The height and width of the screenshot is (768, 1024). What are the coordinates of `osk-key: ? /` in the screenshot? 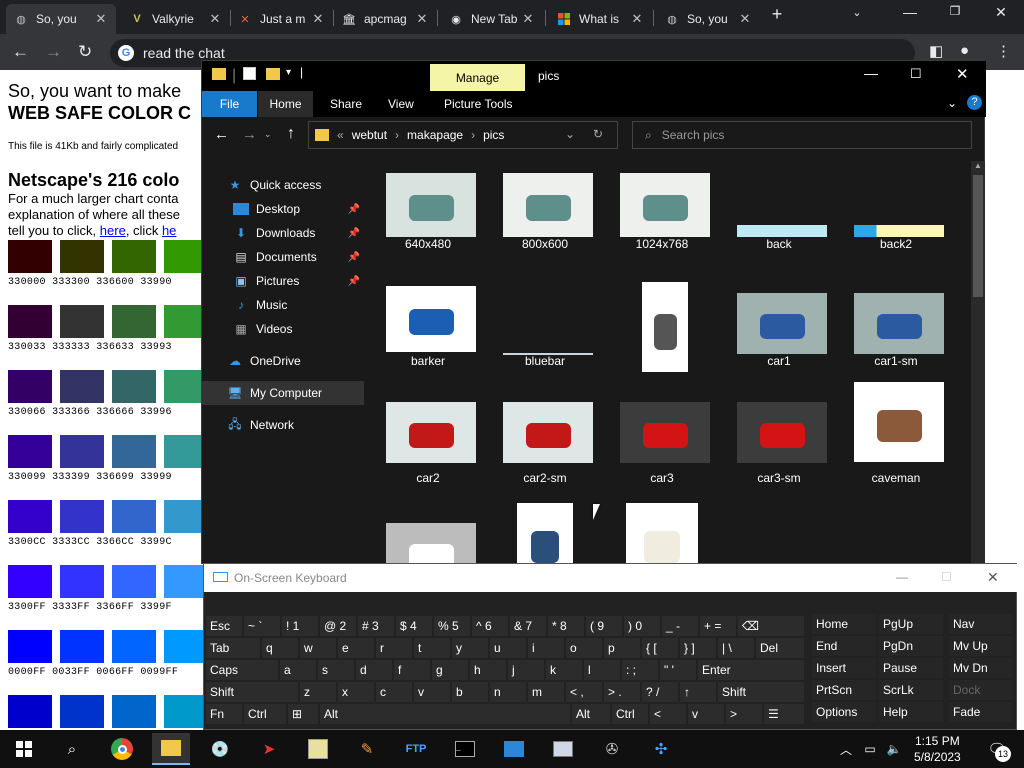 It's located at (660, 692).